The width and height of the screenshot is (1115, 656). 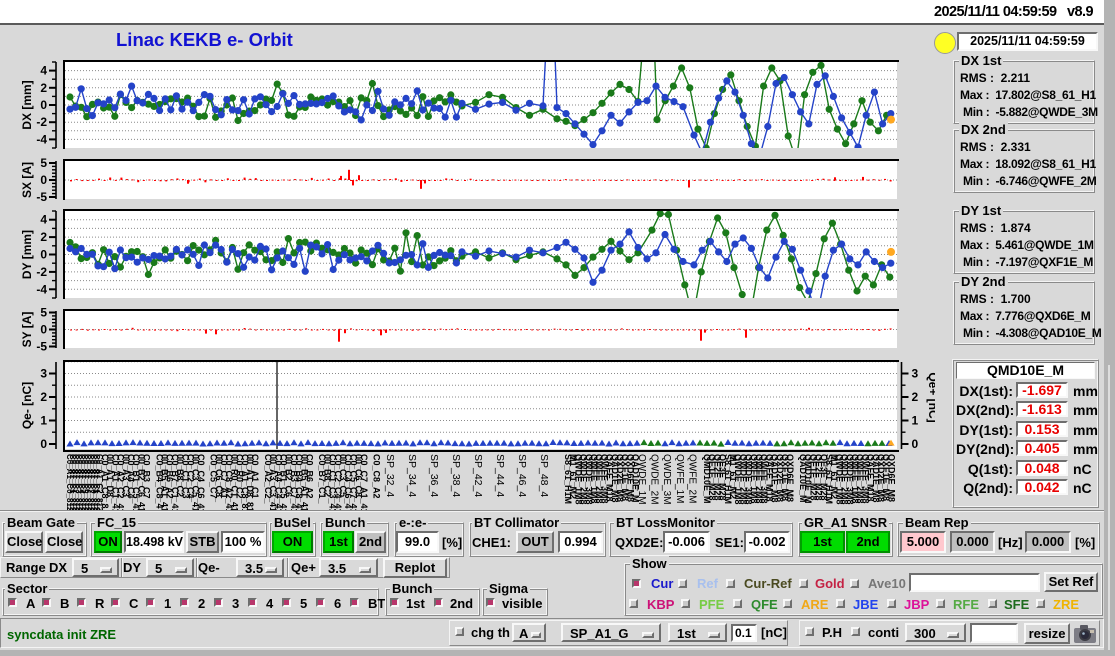 I want to click on svg-text: Qe- [nC], so click(x=27, y=405).